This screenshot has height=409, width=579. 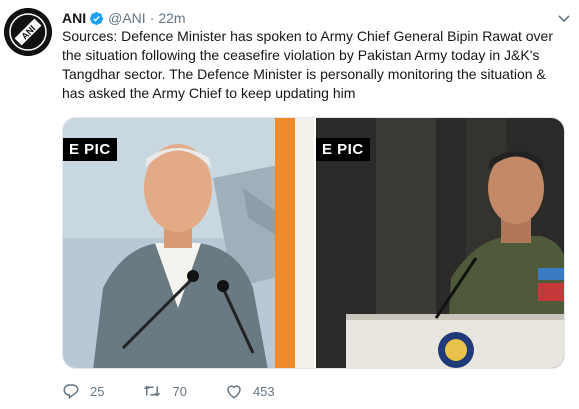 I want to click on retweet-button: 70, so click(x=164, y=391).